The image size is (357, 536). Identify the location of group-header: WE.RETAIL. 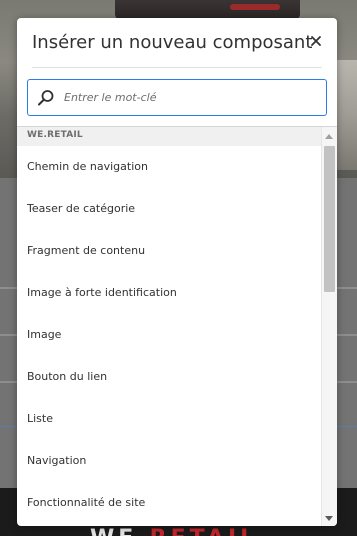
(169, 136).